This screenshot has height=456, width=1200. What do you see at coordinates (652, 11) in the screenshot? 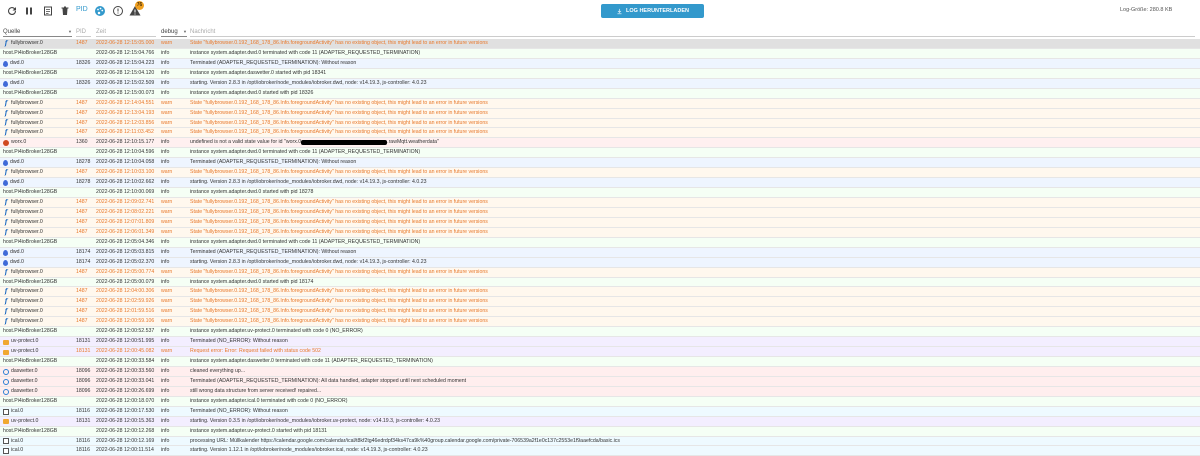
I see `download-log-button: LOG HERUNTERLADEN` at bounding box center [652, 11].